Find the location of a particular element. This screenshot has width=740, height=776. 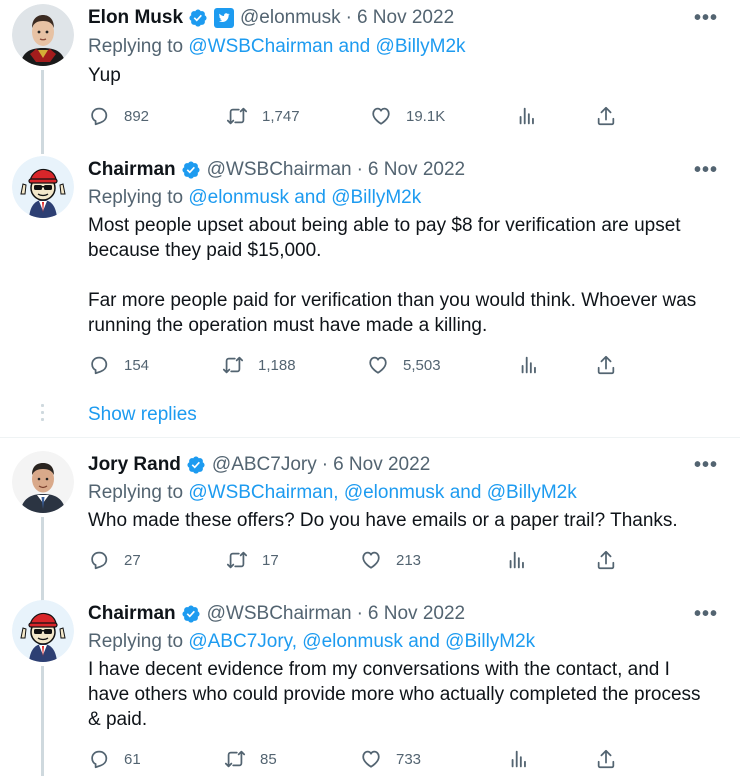

replying-to-link: @WSBChairman, @elonmusk and @BillyM2k is located at coordinates (382, 492).